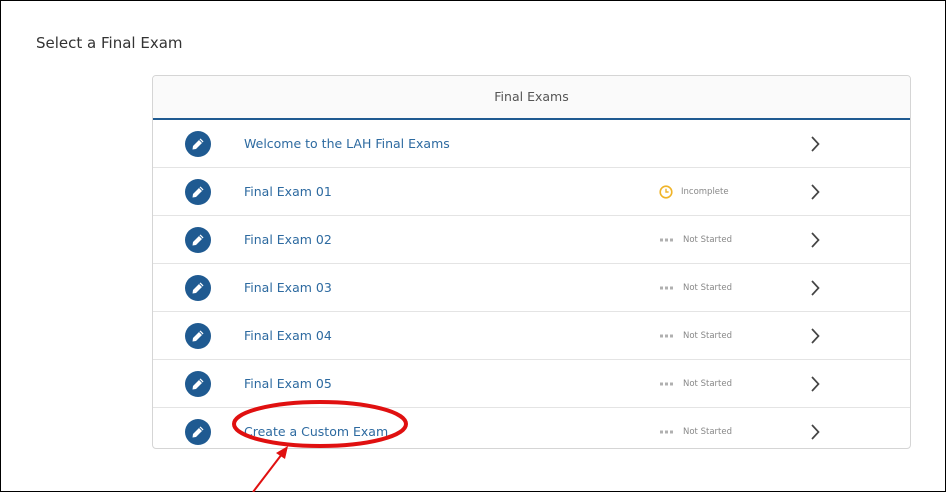 This screenshot has height=492, width=946. Describe the element at coordinates (531, 240) in the screenshot. I see `exam-row: Final Exam 02 Not Started` at that location.